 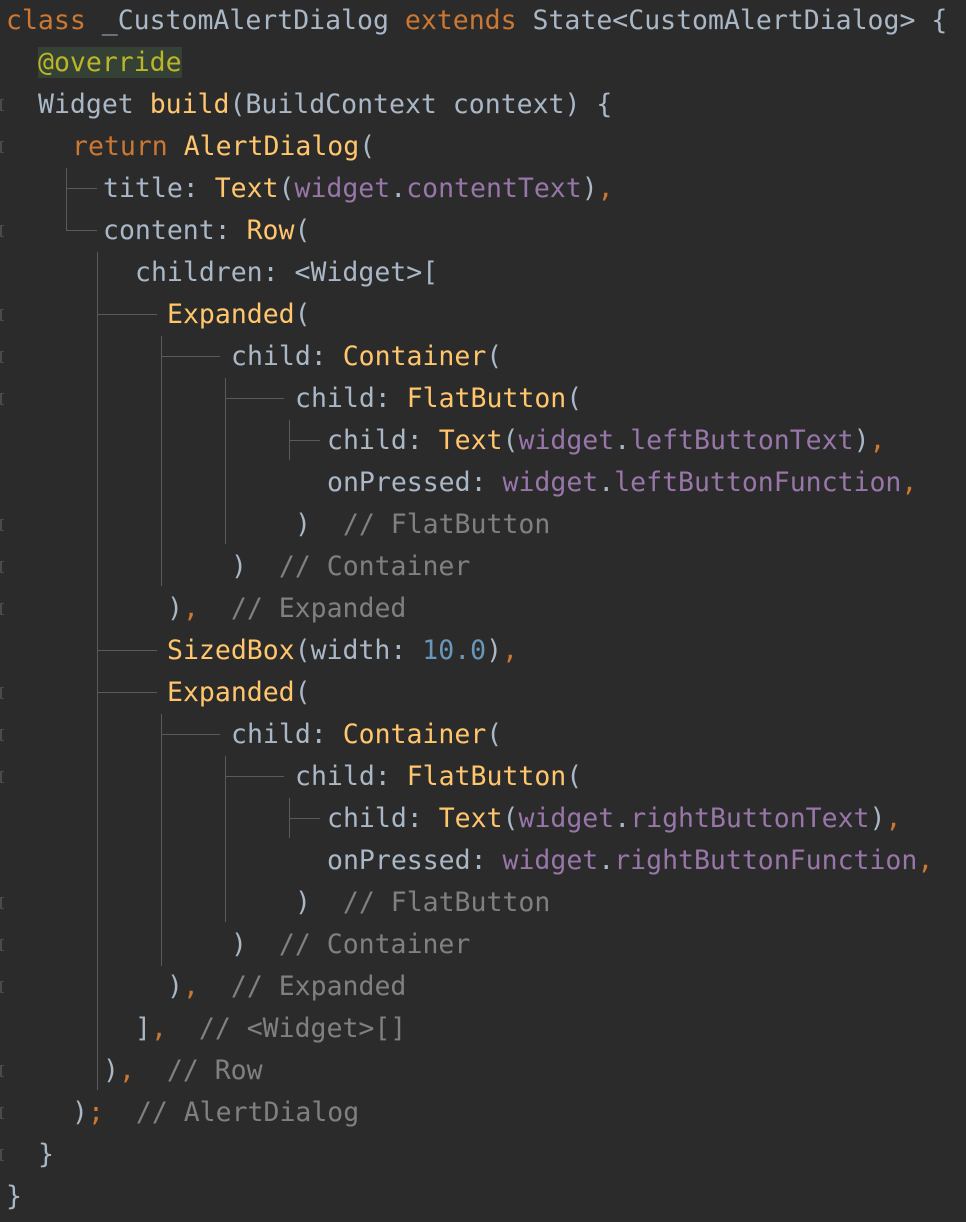 What do you see at coordinates (470, 440) in the screenshot?
I see `code-token: Text` at bounding box center [470, 440].